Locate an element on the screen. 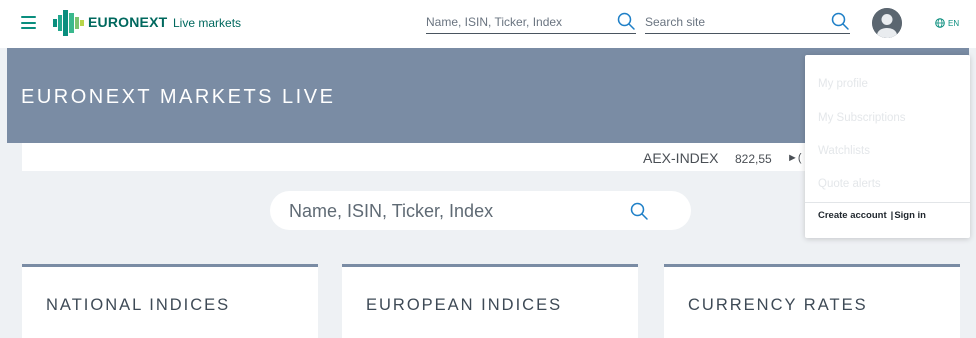  auth-links: Create account | Sign in is located at coordinates (872, 215).